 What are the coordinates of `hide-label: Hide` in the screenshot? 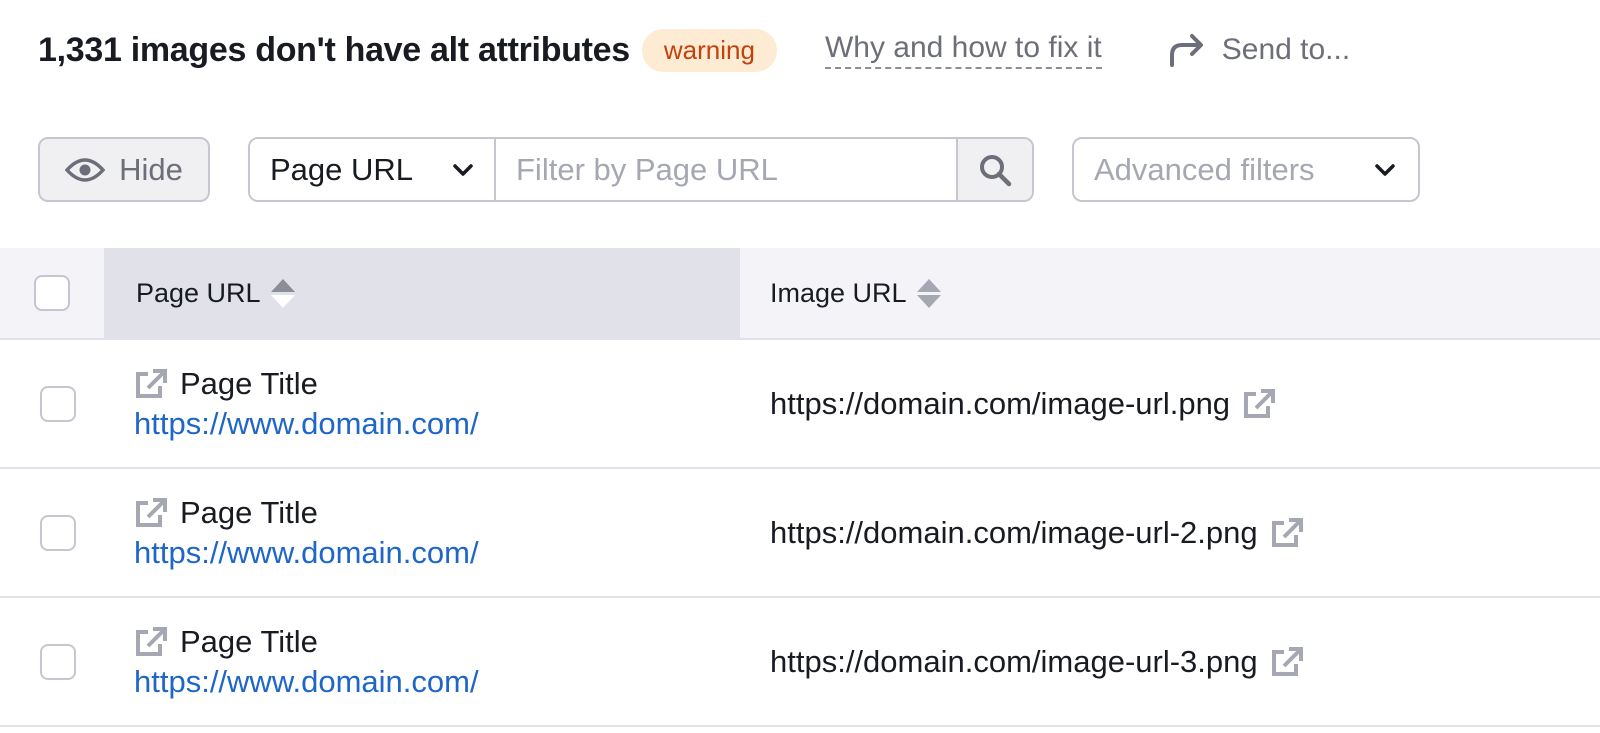 It's located at (151, 169).